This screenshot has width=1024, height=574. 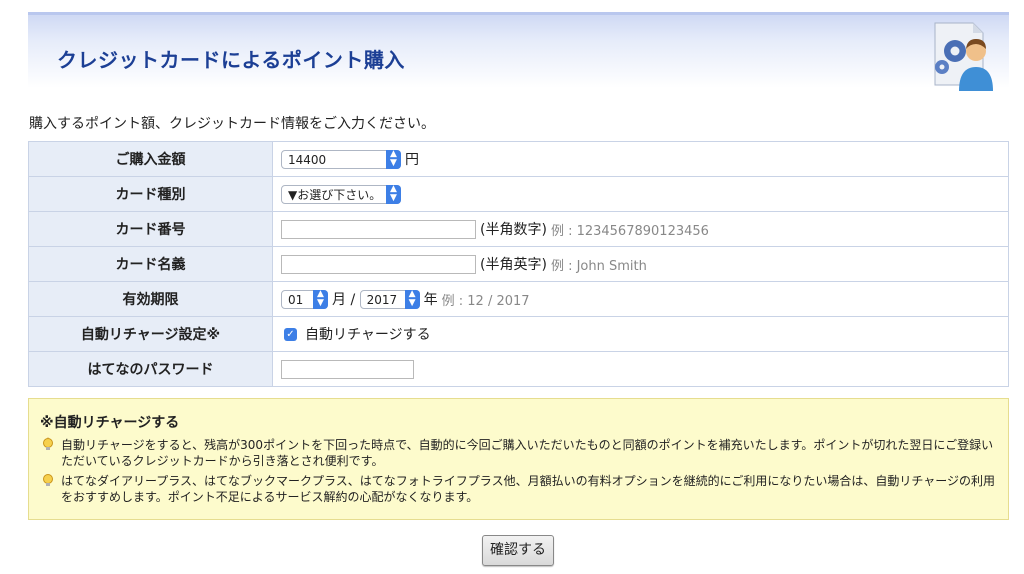 What do you see at coordinates (335, 194) in the screenshot?
I see `card-type-value: ▼お選び下さい。` at bounding box center [335, 194].